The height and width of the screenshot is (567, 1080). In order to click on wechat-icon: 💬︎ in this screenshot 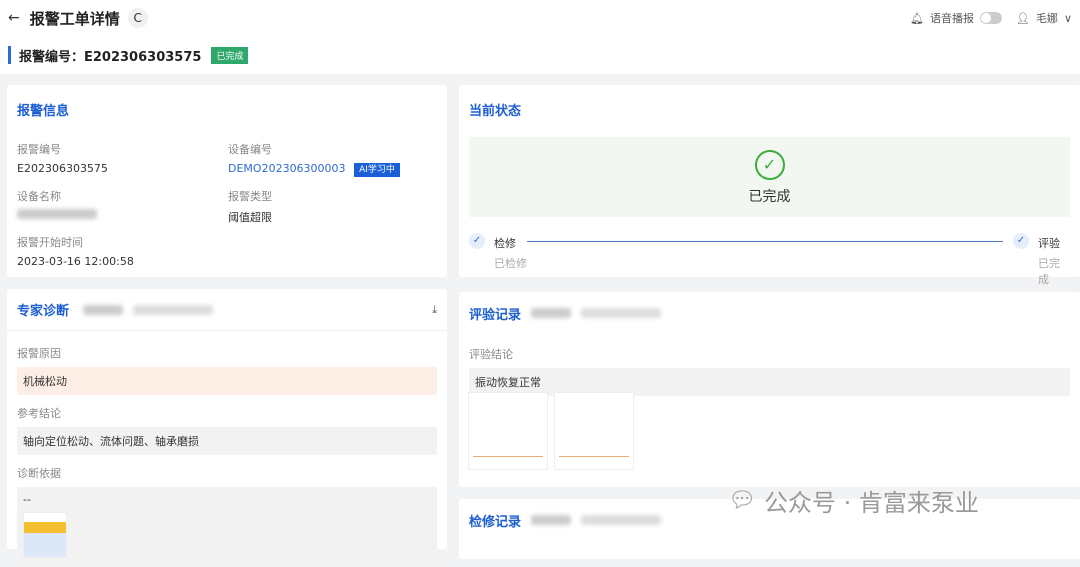, I will do `click(742, 500)`.